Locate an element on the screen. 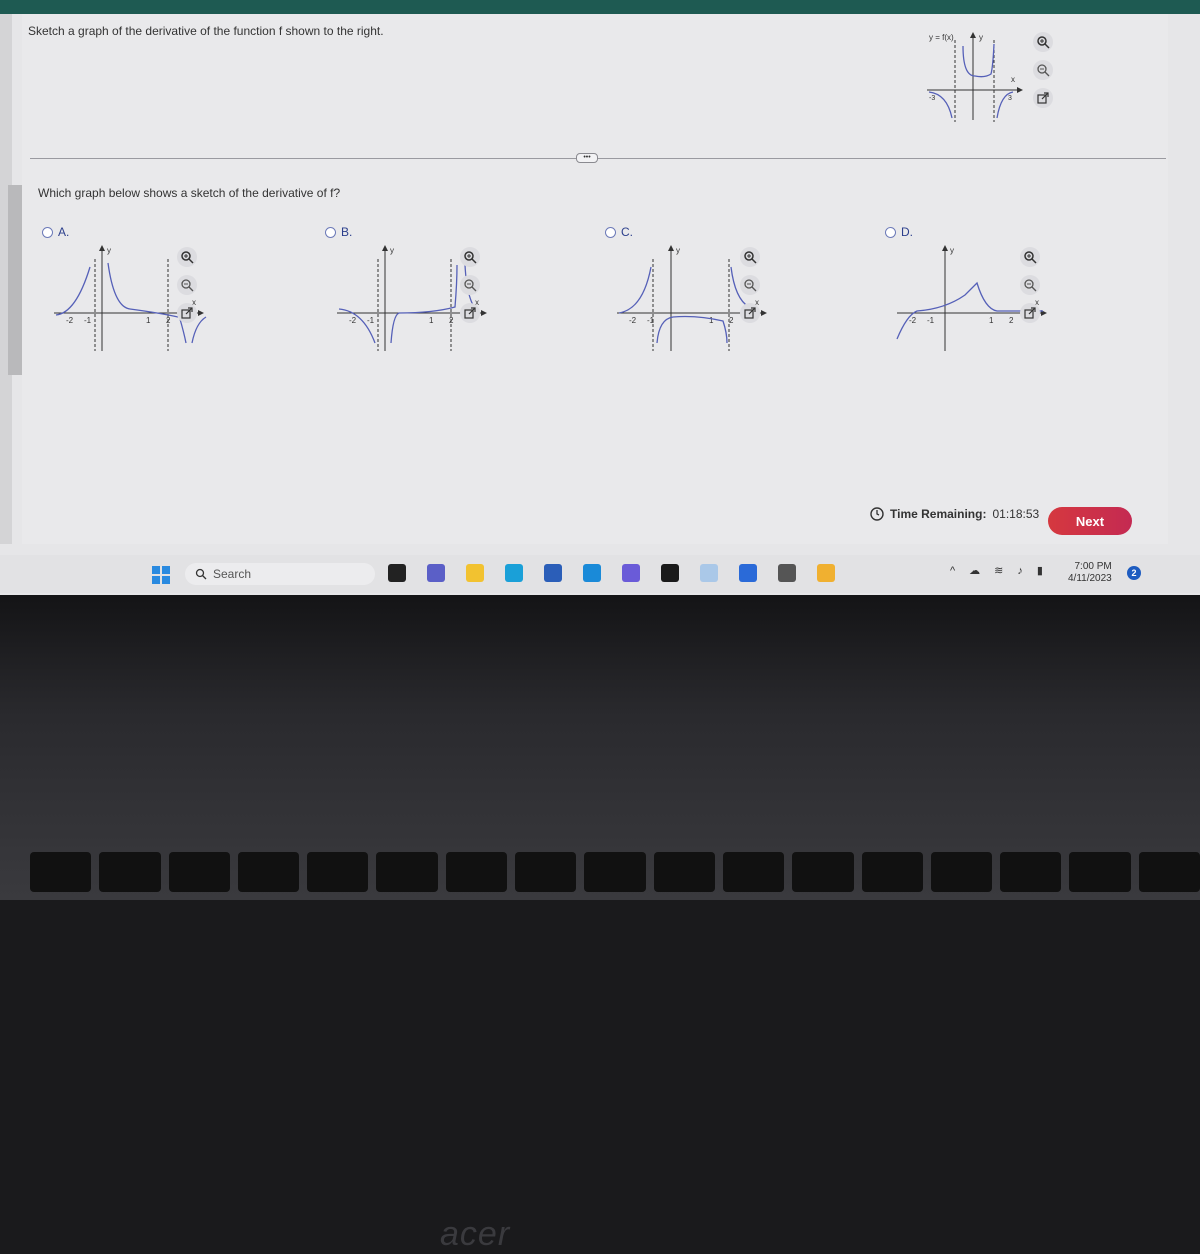  edge-icon is located at coordinates (514, 573).